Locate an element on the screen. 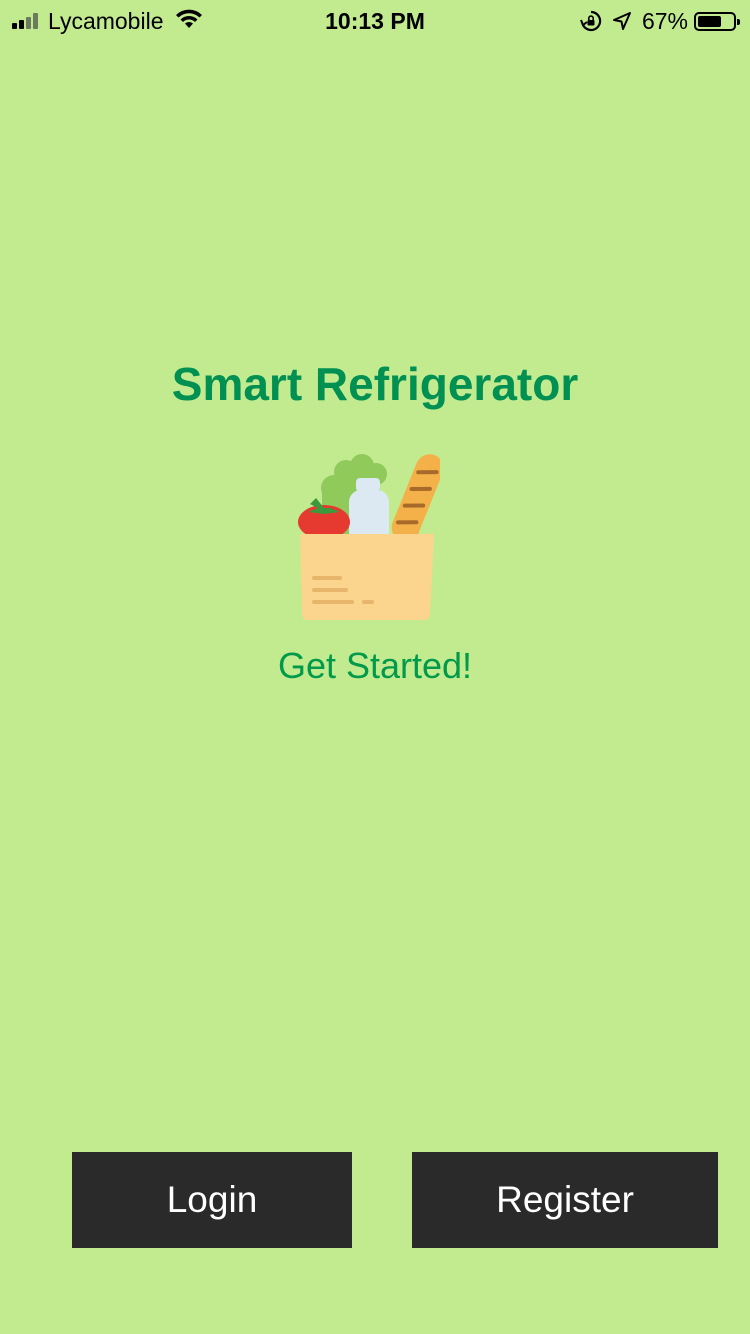 The width and height of the screenshot is (750, 1334). battery-icon is located at coordinates (717, 21).